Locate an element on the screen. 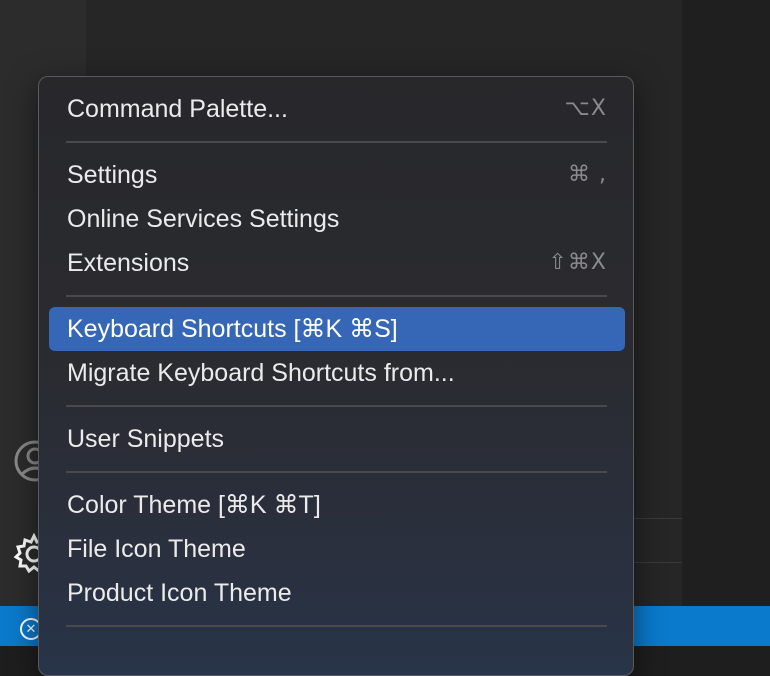 This screenshot has width=770, height=676. menu-item-command-palette: Command Palette... ⌥X is located at coordinates (337, 109).